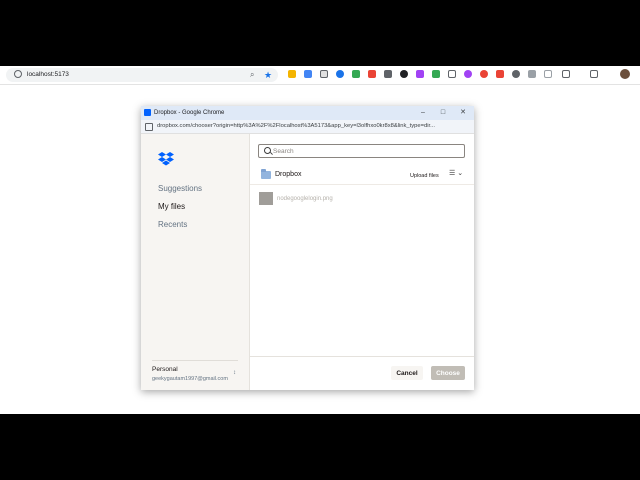 This screenshot has height=480, width=640. I want to click on account-email: geekygautam1997@gmail.com, so click(190, 379).